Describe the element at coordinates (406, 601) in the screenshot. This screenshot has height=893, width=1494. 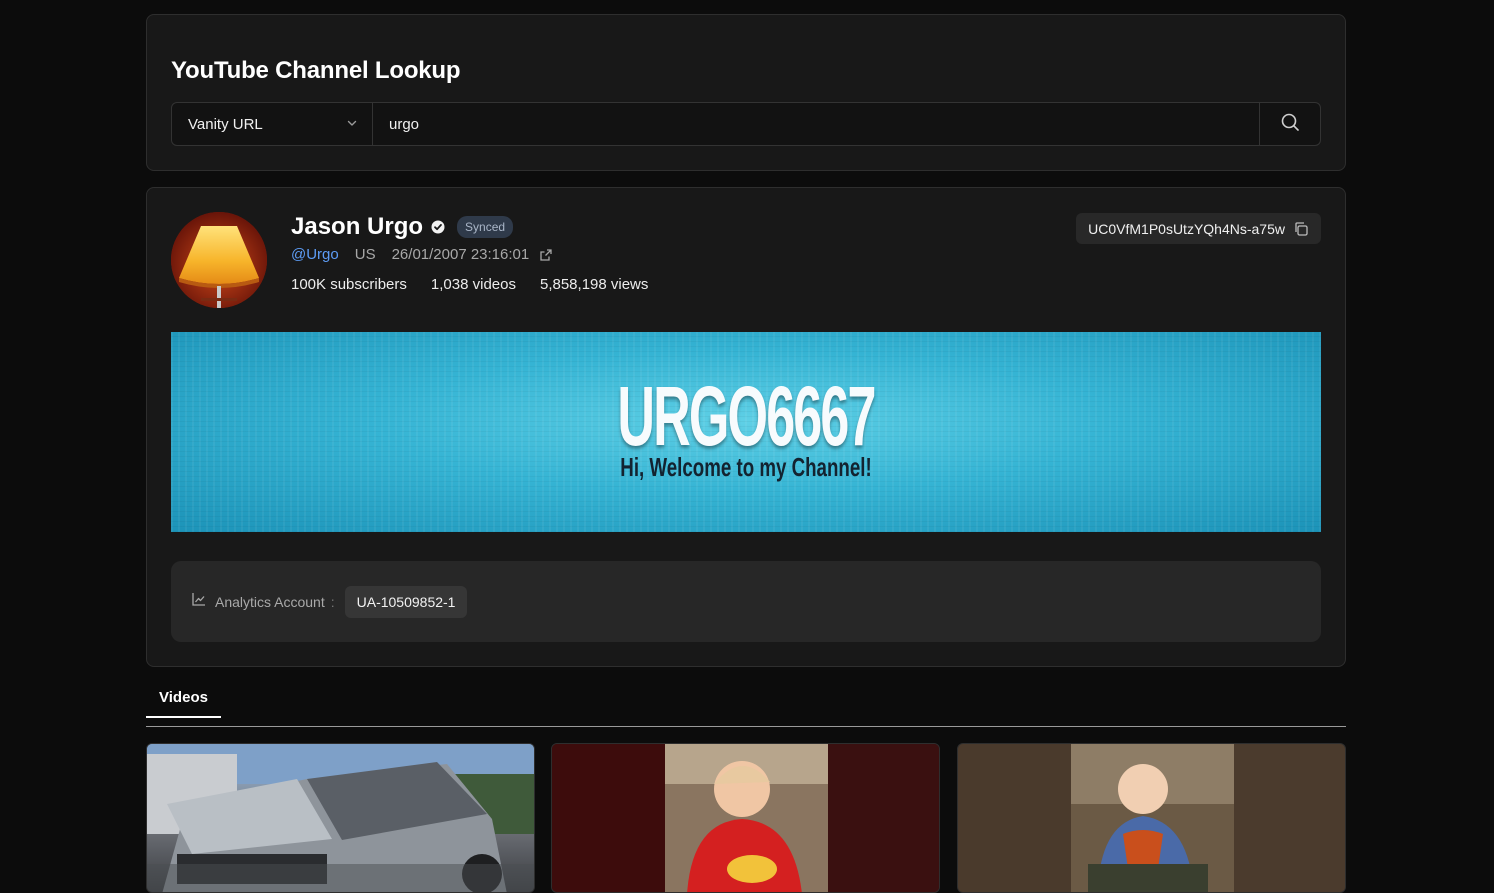
I see `analytics-account-value: UA-10509852-1` at that location.